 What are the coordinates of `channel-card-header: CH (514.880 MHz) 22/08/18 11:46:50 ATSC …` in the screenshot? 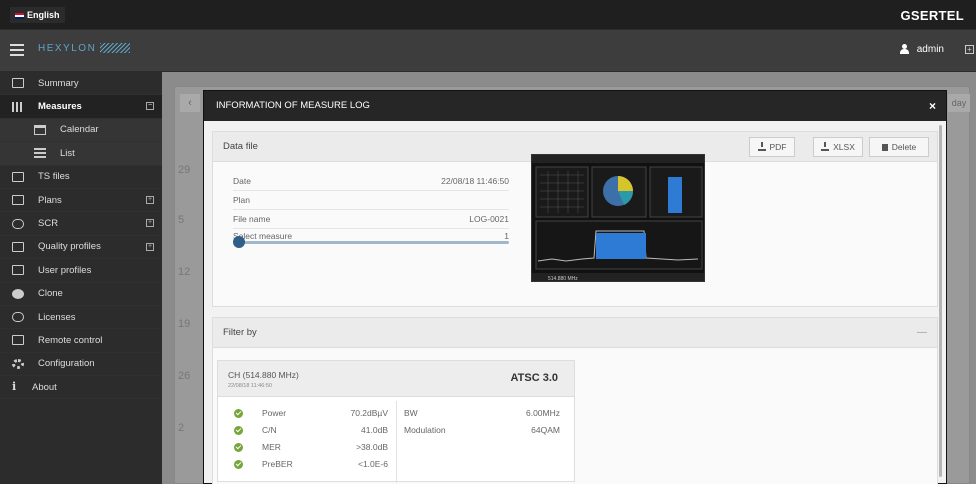 It's located at (396, 379).